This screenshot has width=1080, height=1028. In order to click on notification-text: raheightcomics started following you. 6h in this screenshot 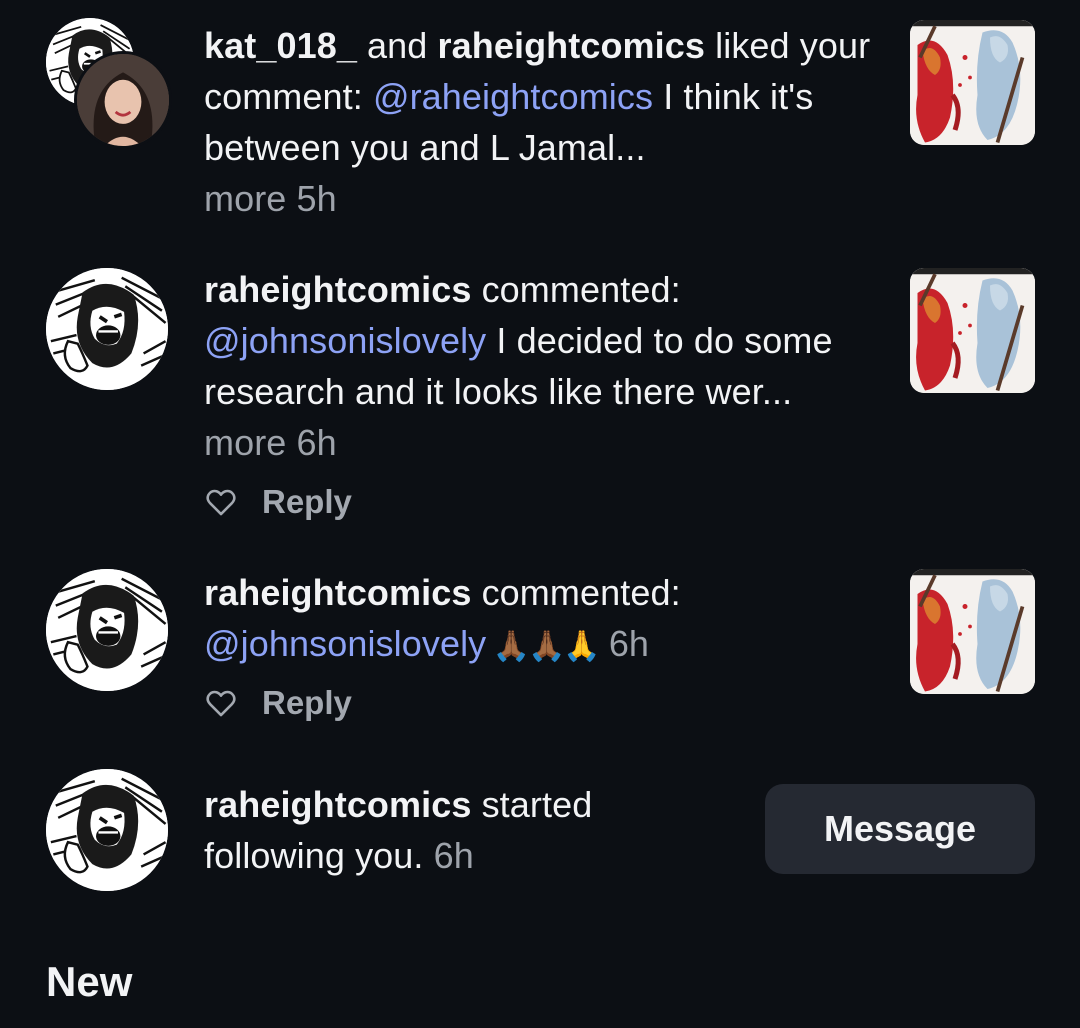, I will do `click(439, 830)`.